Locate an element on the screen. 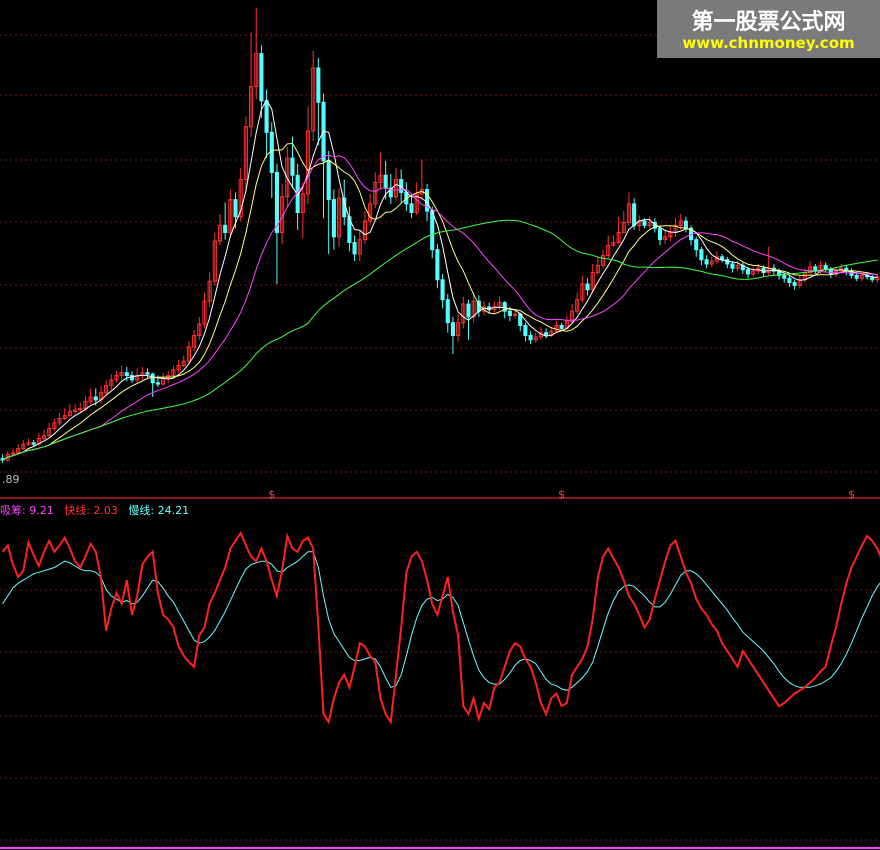 The image size is (880, 850). legend-accumulation-name: 吸筹 is located at coordinates (11, 510).